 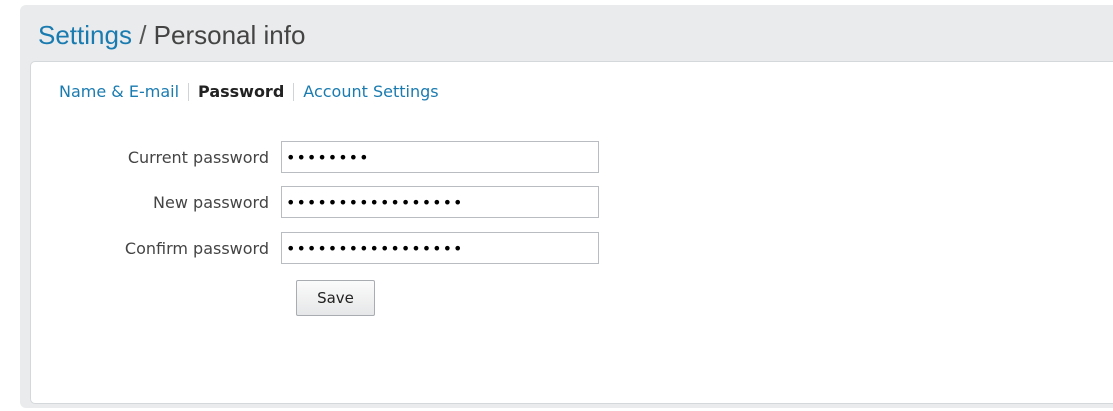 I want to click on subnav-password: Password, so click(x=241, y=92).